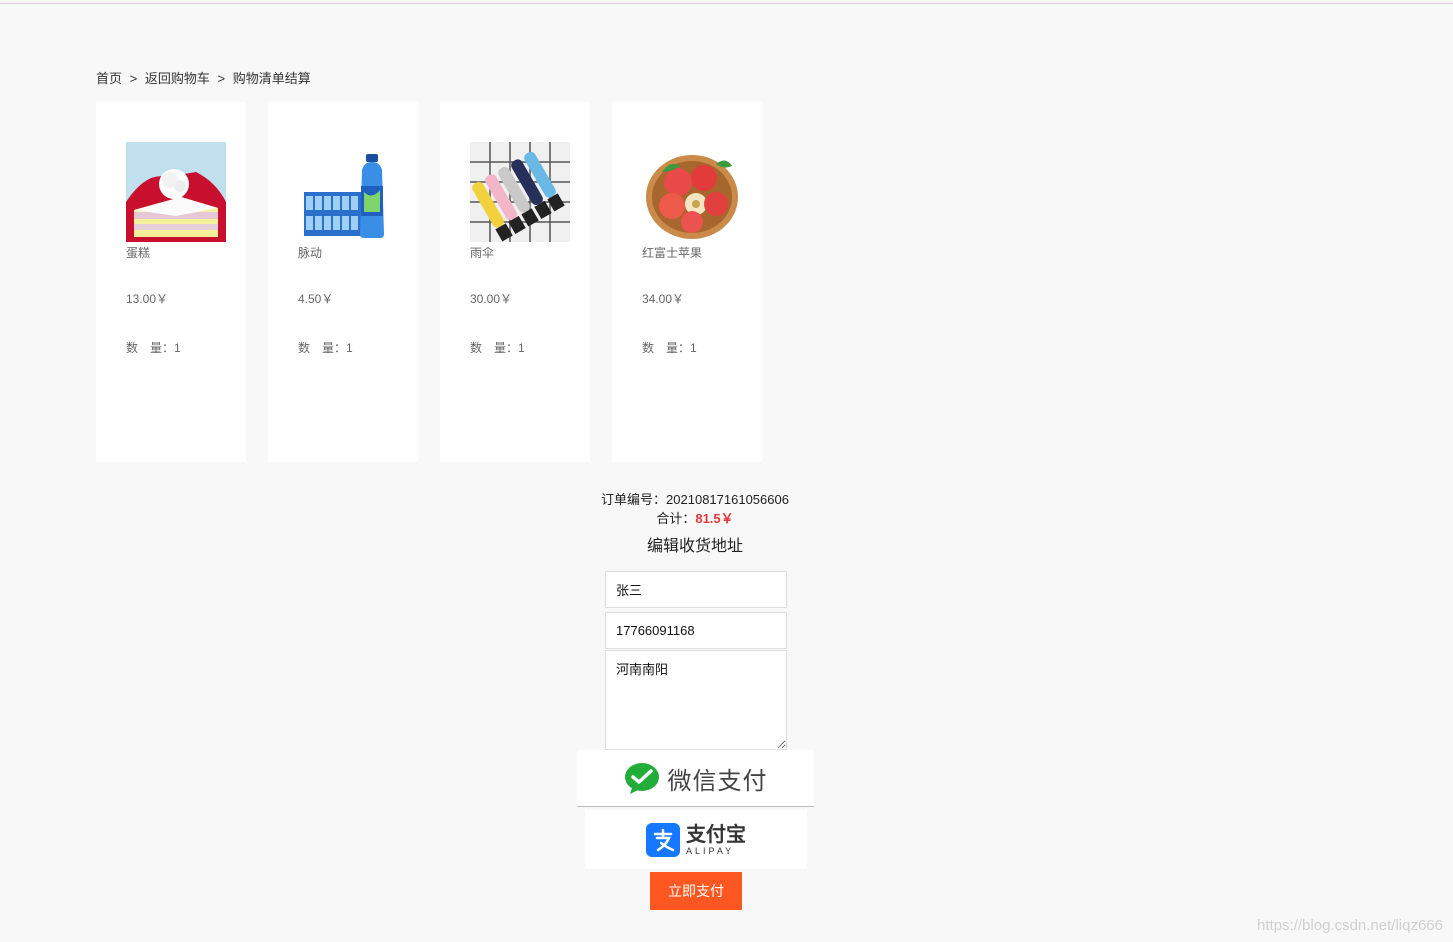 This screenshot has width=1453, height=942. What do you see at coordinates (714, 518) in the screenshot?
I see `order-total-value: 81.5￥` at bounding box center [714, 518].